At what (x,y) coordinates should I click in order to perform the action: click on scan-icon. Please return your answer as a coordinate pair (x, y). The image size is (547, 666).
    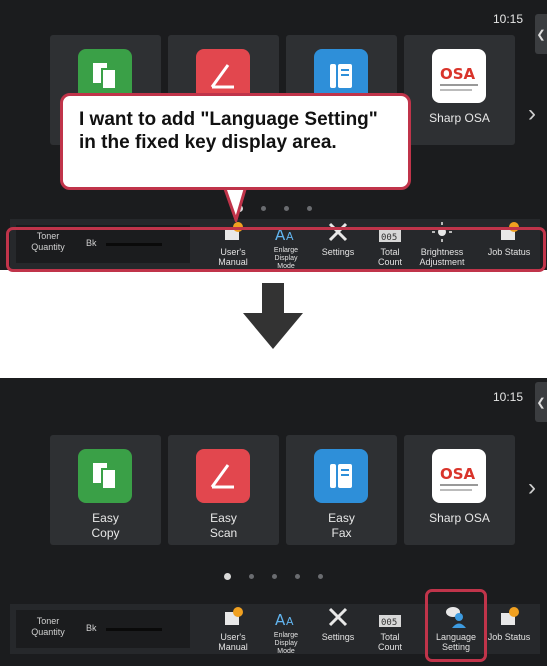
    Looking at the image, I should click on (223, 476).